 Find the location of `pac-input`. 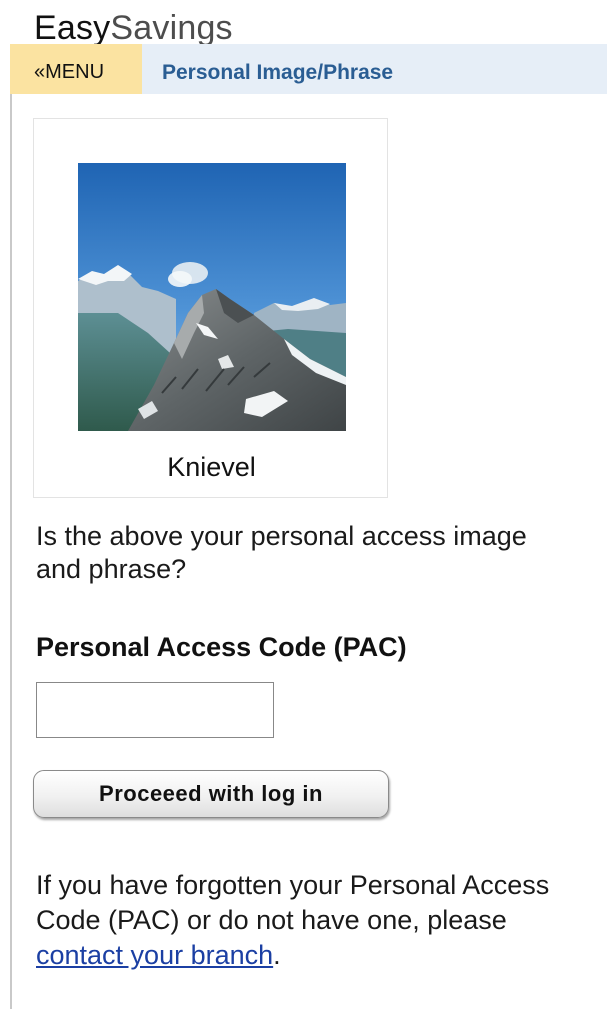

pac-input is located at coordinates (155, 710).